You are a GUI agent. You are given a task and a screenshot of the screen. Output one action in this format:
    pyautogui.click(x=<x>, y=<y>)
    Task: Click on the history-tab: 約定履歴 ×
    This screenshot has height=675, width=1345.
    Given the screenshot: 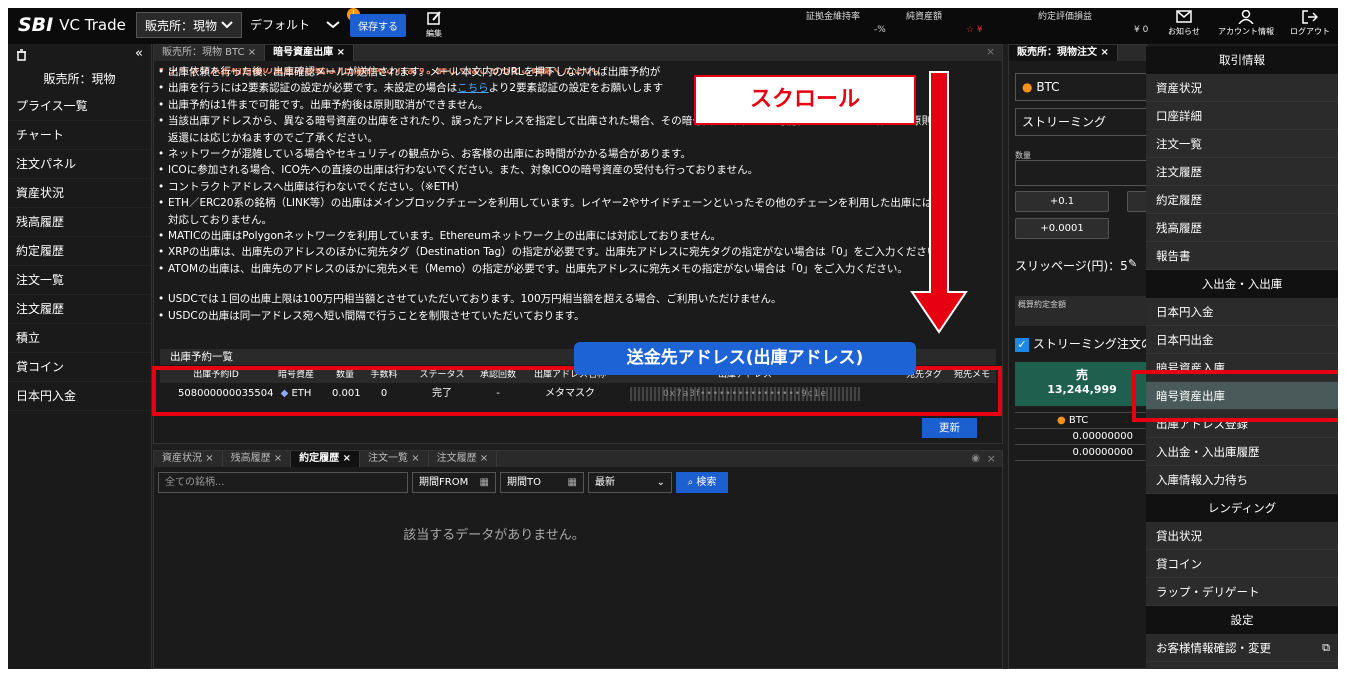 What is the action you would take?
    pyautogui.click(x=326, y=459)
    